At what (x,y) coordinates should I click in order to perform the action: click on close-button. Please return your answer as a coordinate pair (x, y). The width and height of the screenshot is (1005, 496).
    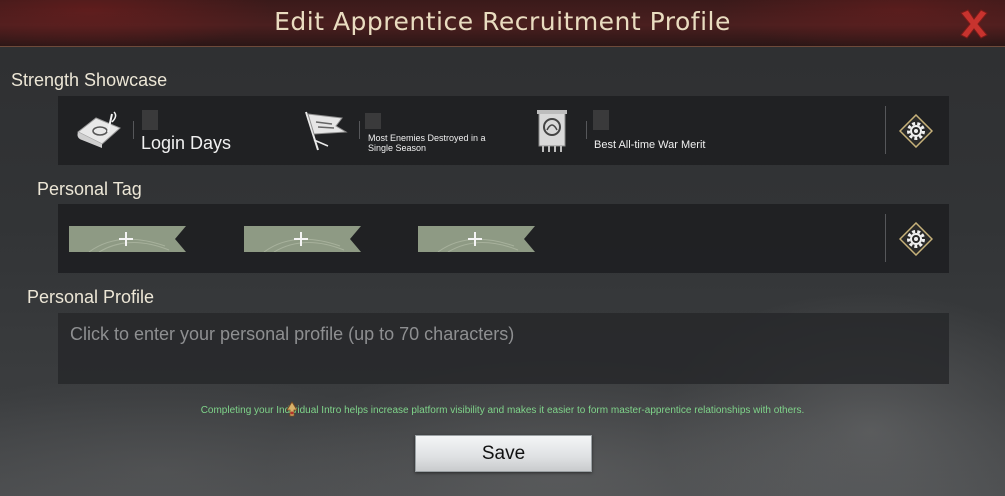
    Looking at the image, I should click on (974, 24).